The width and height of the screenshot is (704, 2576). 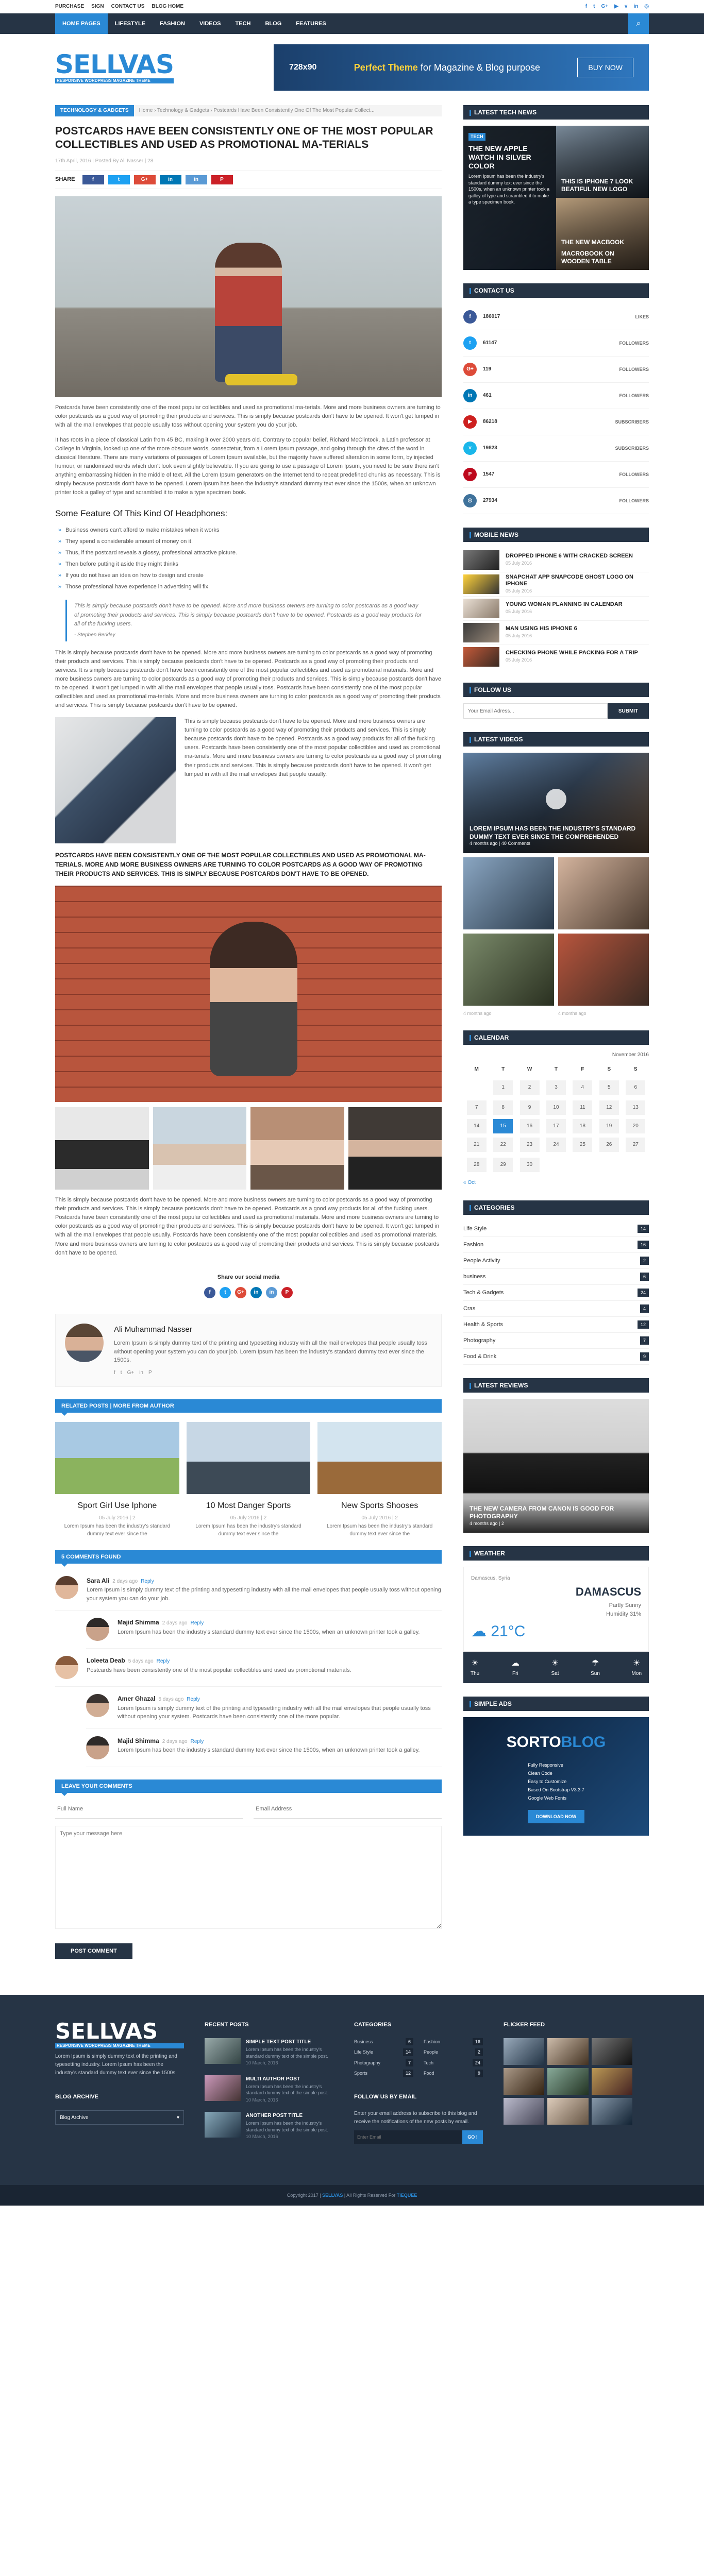 What do you see at coordinates (470, 343) in the screenshot?
I see `twitter-icon: t` at bounding box center [470, 343].